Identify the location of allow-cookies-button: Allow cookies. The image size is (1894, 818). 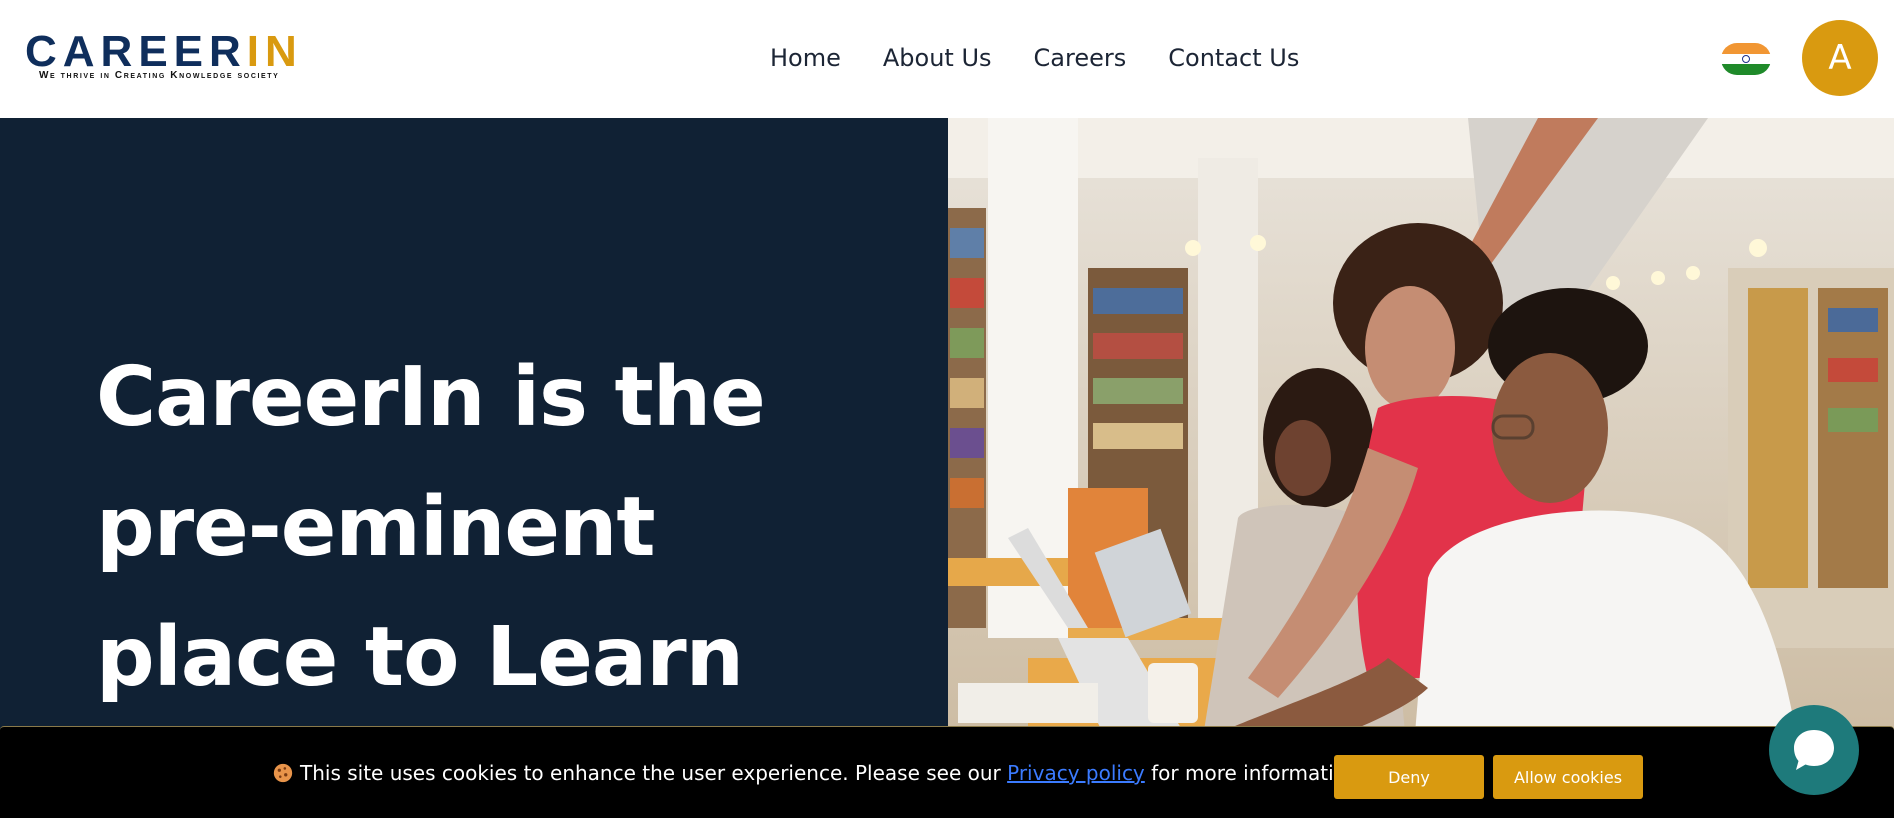
(1568, 777).